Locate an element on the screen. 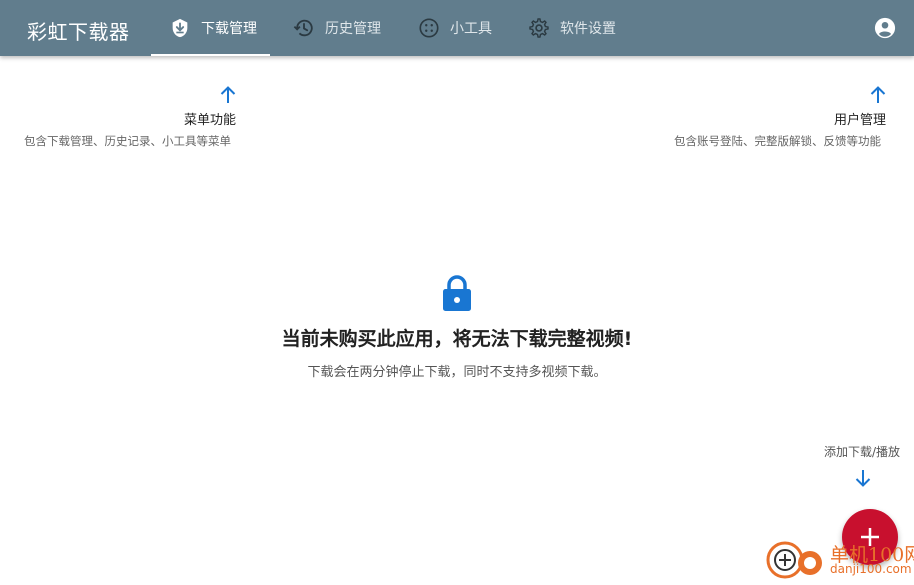 The height and width of the screenshot is (585, 914). purchase-notice-subtitle: 下载会在两分钟停止下载，同时不支持多视频下载。 is located at coordinates (457, 372).